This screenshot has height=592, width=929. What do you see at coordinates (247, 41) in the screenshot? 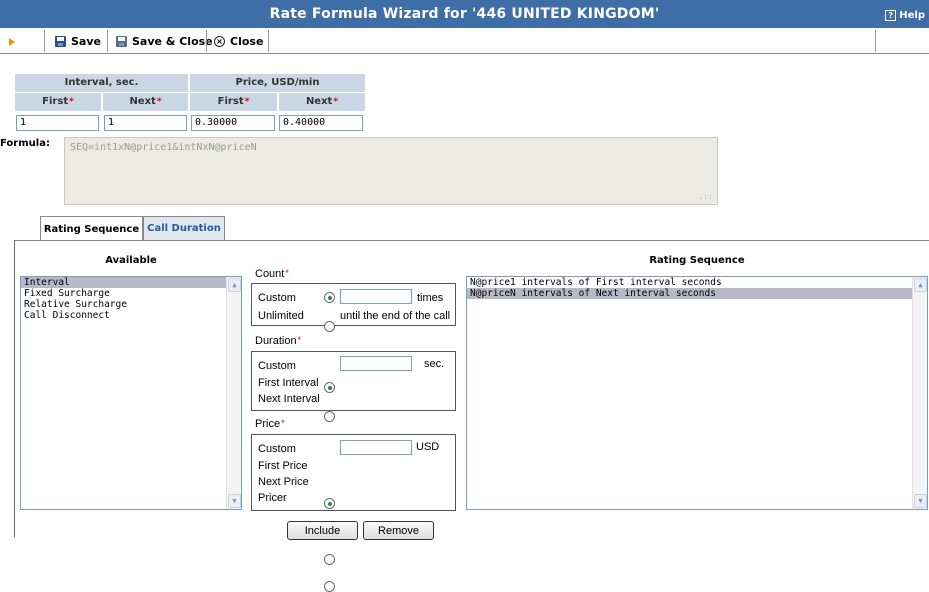
I see `close-label: Close` at bounding box center [247, 41].